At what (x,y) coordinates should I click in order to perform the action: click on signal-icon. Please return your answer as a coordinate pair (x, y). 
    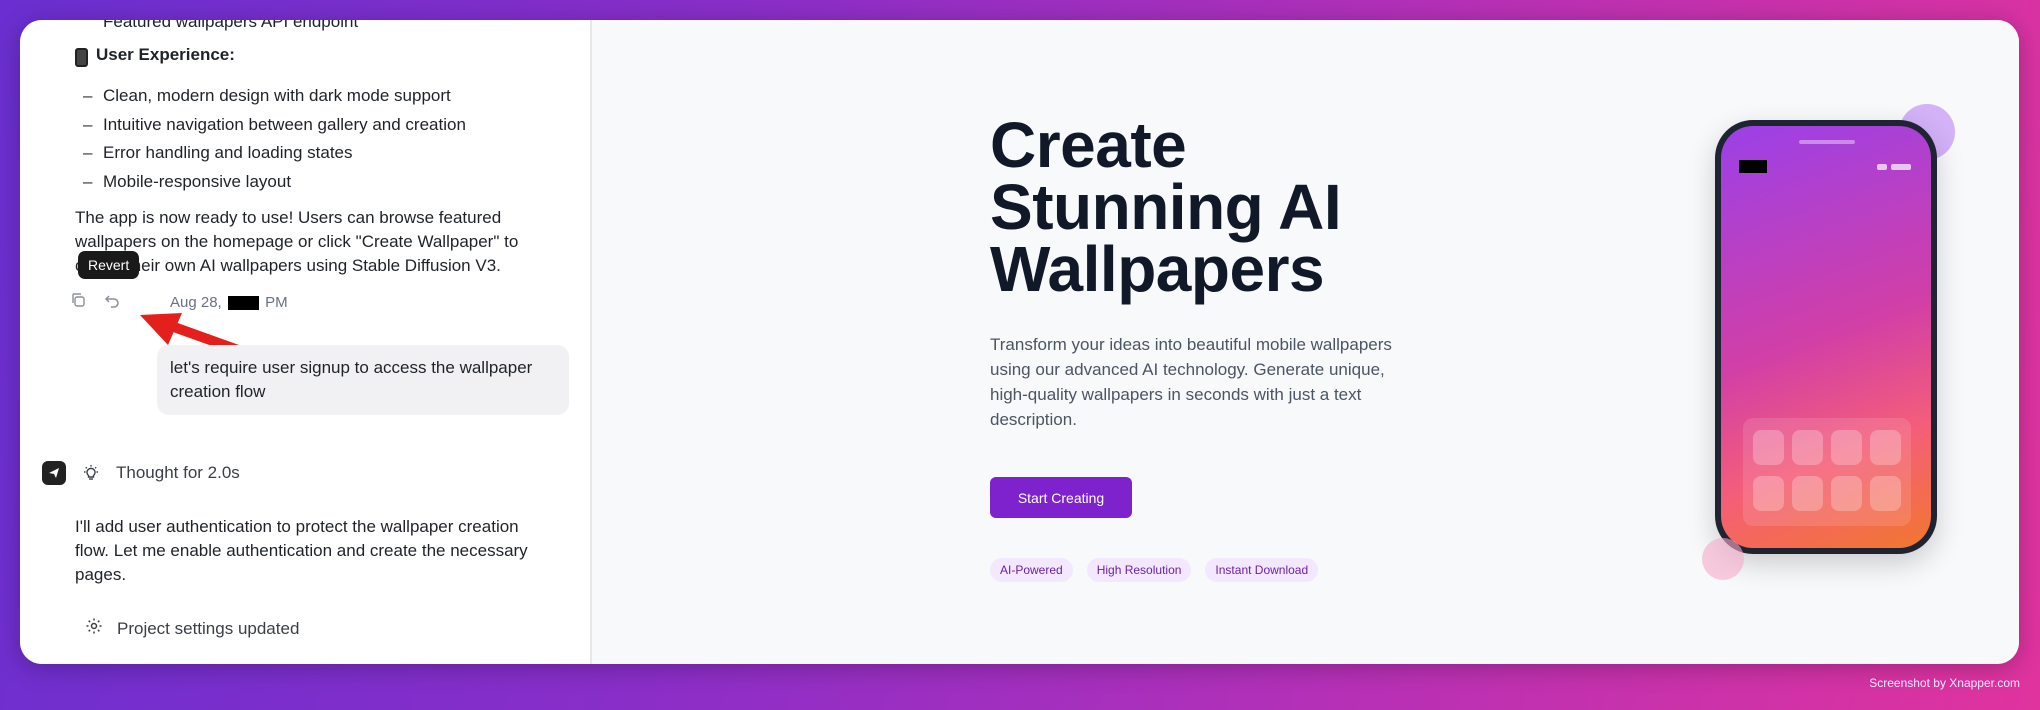
    Looking at the image, I should click on (1882, 167).